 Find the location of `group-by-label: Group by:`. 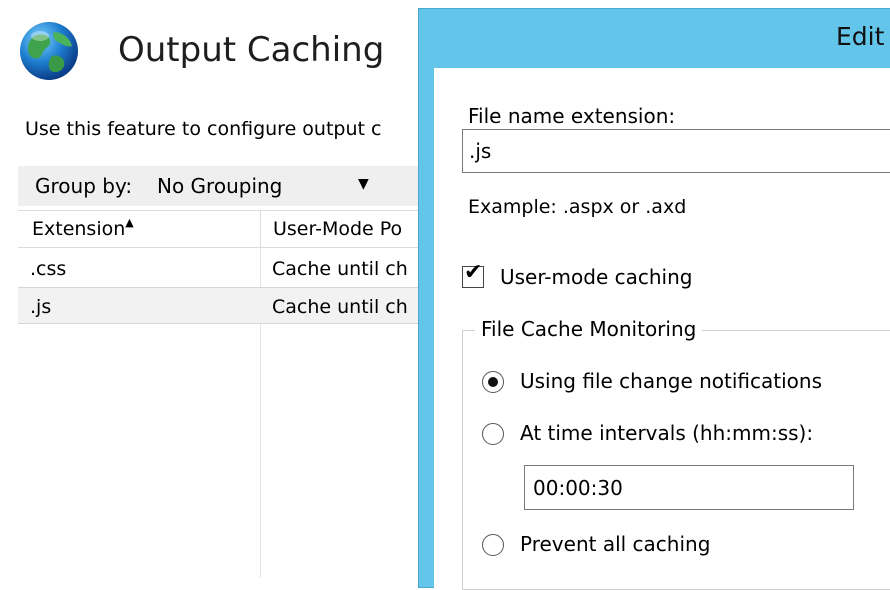

group-by-label: Group by: is located at coordinates (84, 186).